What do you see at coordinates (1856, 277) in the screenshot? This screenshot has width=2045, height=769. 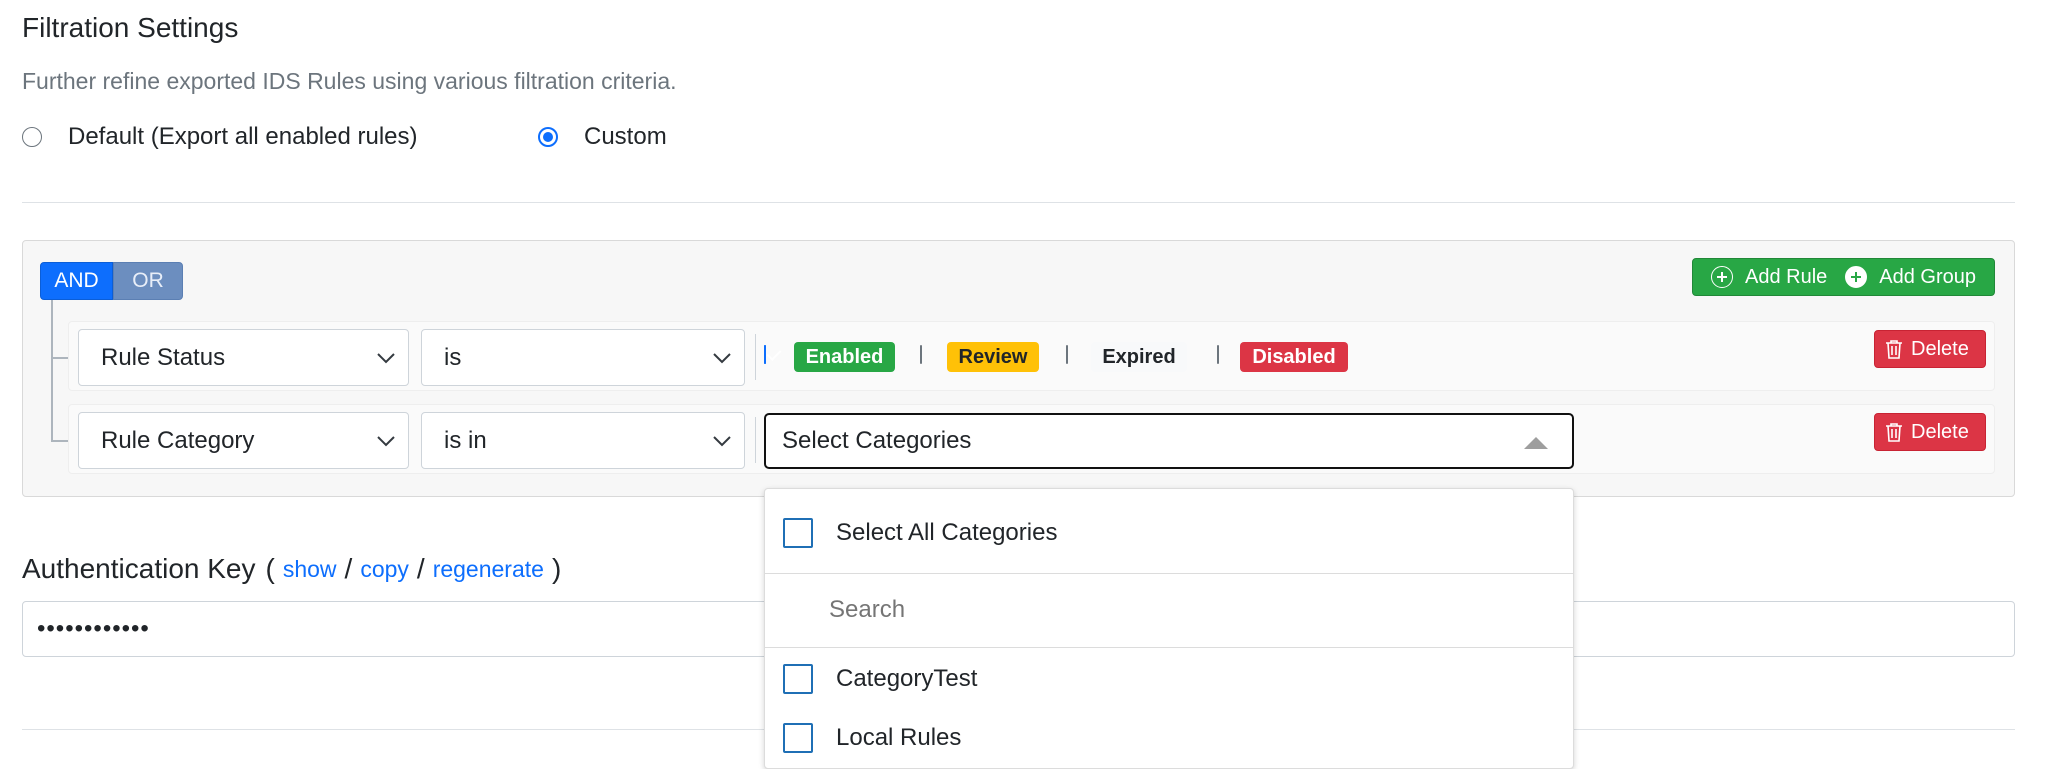 I see `plus-circle-filled-icon` at bounding box center [1856, 277].